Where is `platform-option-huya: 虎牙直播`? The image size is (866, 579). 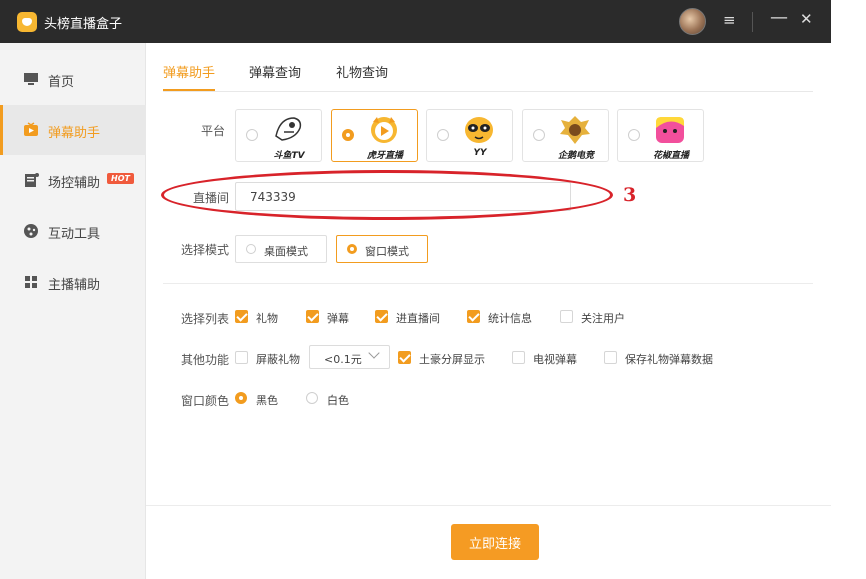 platform-option-huya: 虎牙直播 is located at coordinates (374, 135).